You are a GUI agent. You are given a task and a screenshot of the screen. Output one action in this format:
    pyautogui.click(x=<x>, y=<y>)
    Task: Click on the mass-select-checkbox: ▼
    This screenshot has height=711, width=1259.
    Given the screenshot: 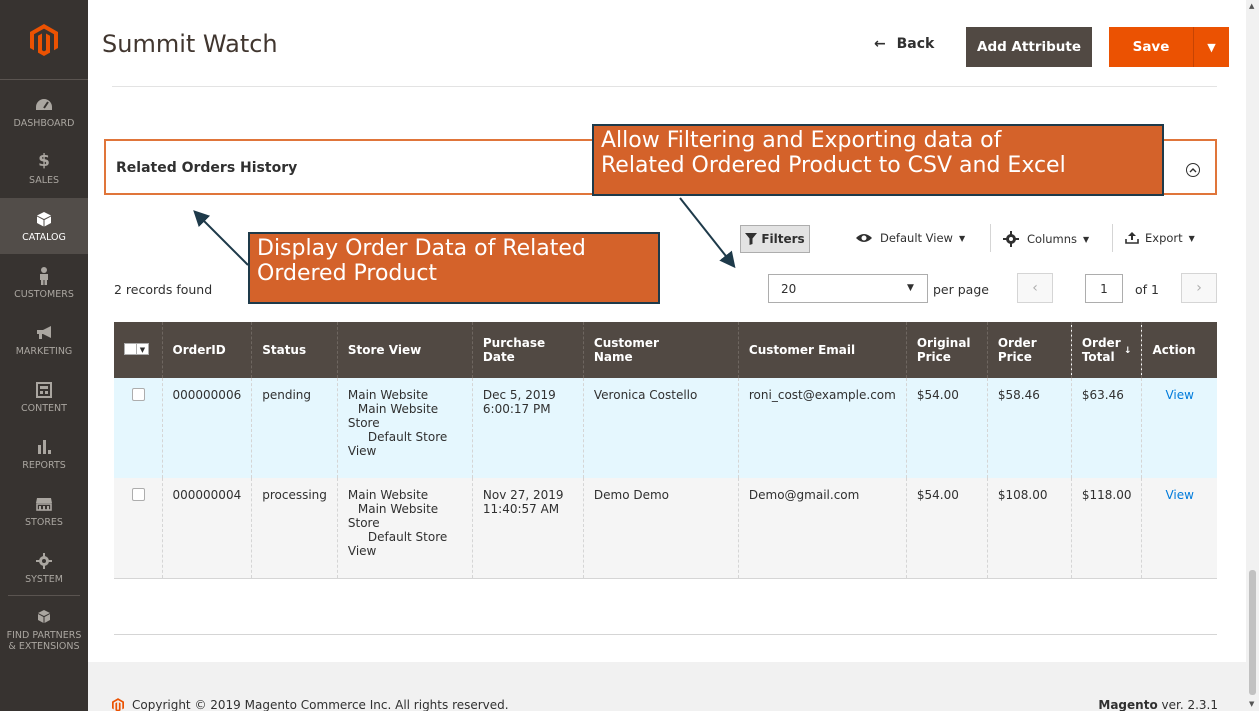 What is the action you would take?
    pyautogui.click(x=136, y=348)
    